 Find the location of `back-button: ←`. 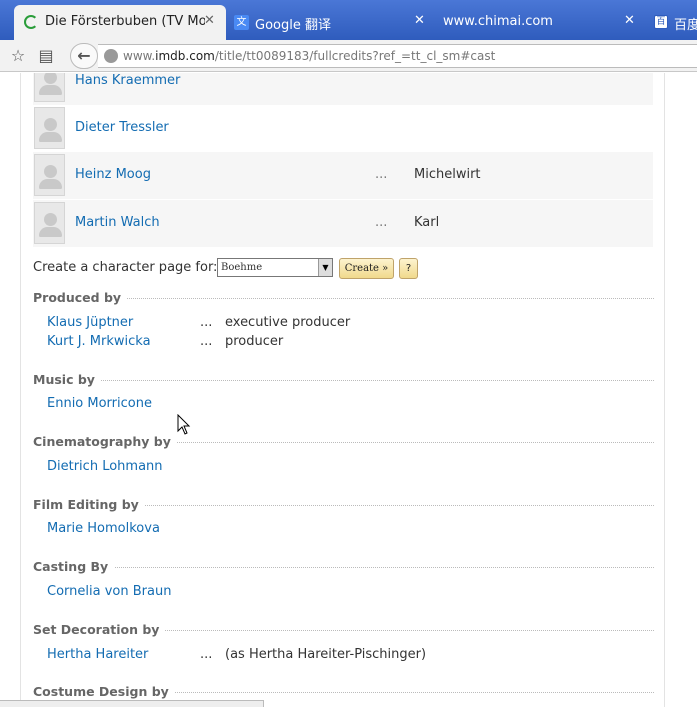

back-button: ← is located at coordinates (84, 56).